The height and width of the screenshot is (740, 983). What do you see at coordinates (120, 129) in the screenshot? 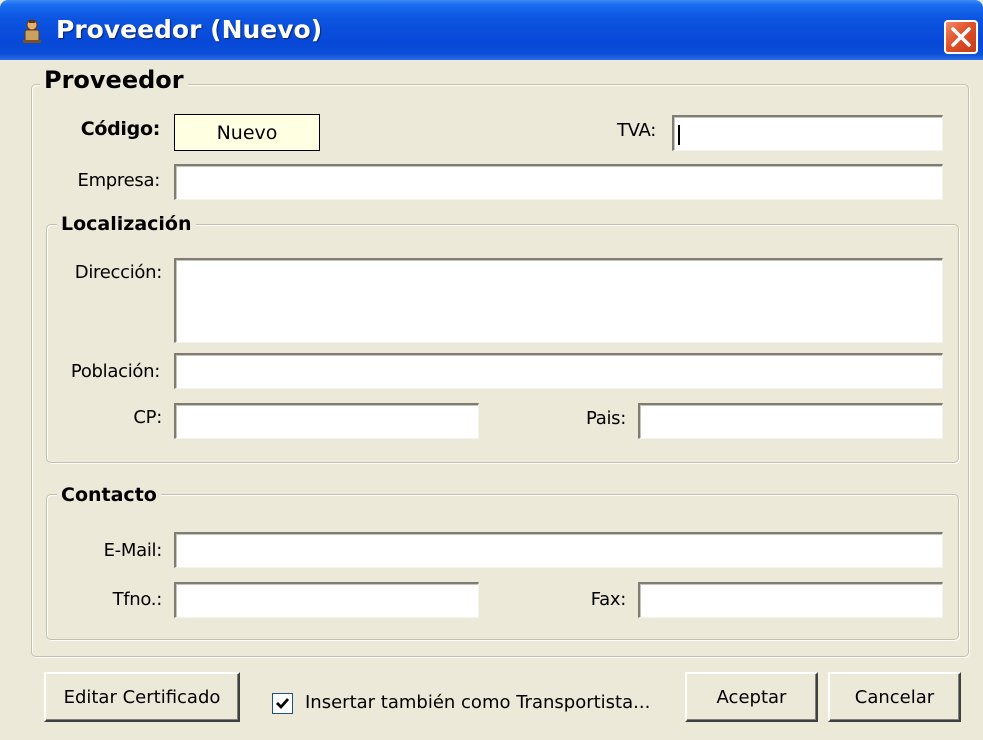
I see `codigo-label: Código:` at bounding box center [120, 129].